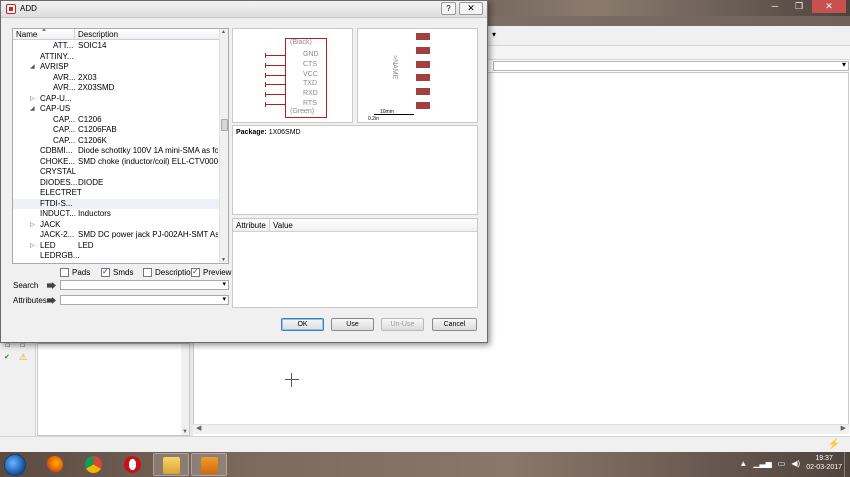 This screenshot has height=477, width=850. I want to click on tree-row: CAP... C1206, so click(116, 120).